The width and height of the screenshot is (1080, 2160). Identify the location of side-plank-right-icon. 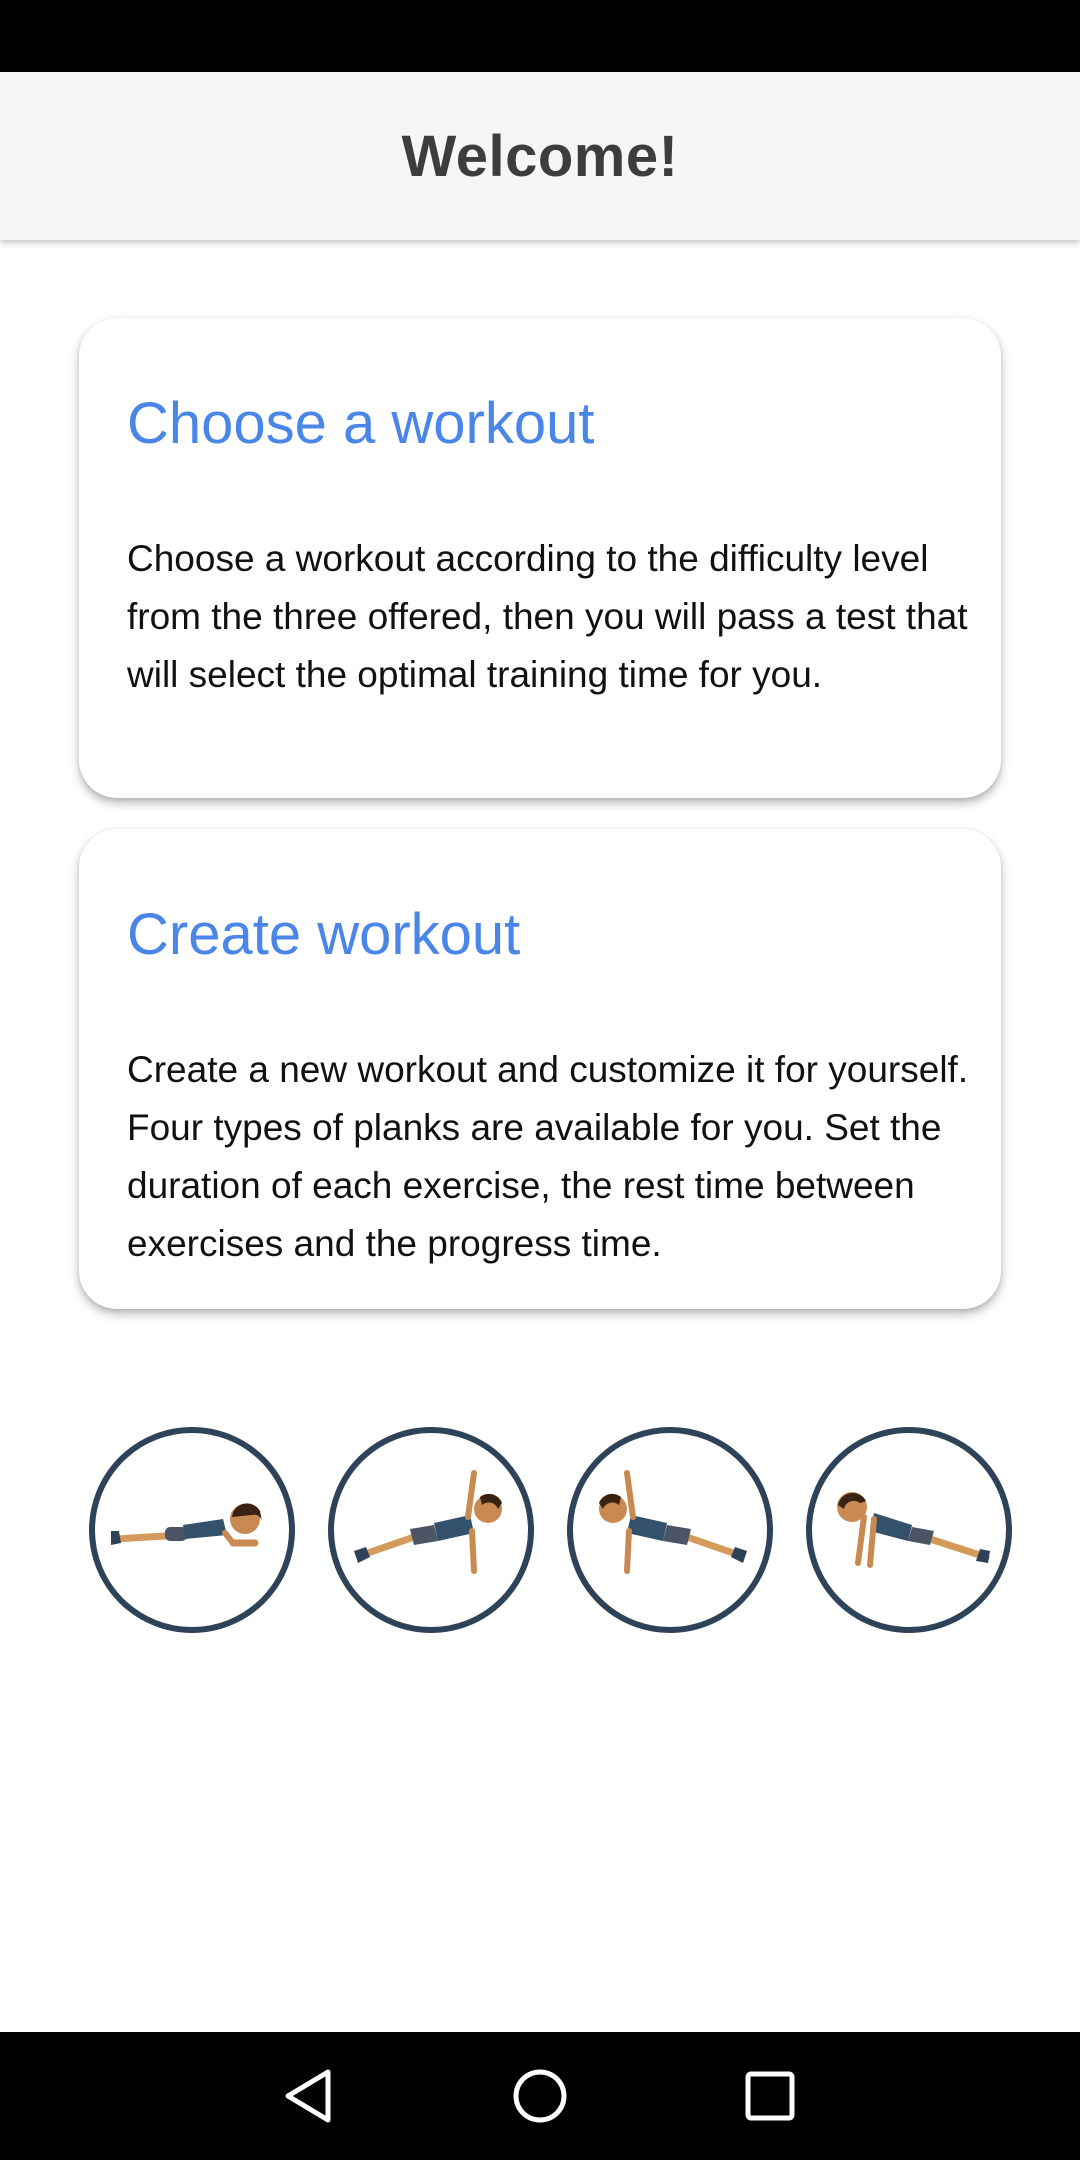
(670, 1530).